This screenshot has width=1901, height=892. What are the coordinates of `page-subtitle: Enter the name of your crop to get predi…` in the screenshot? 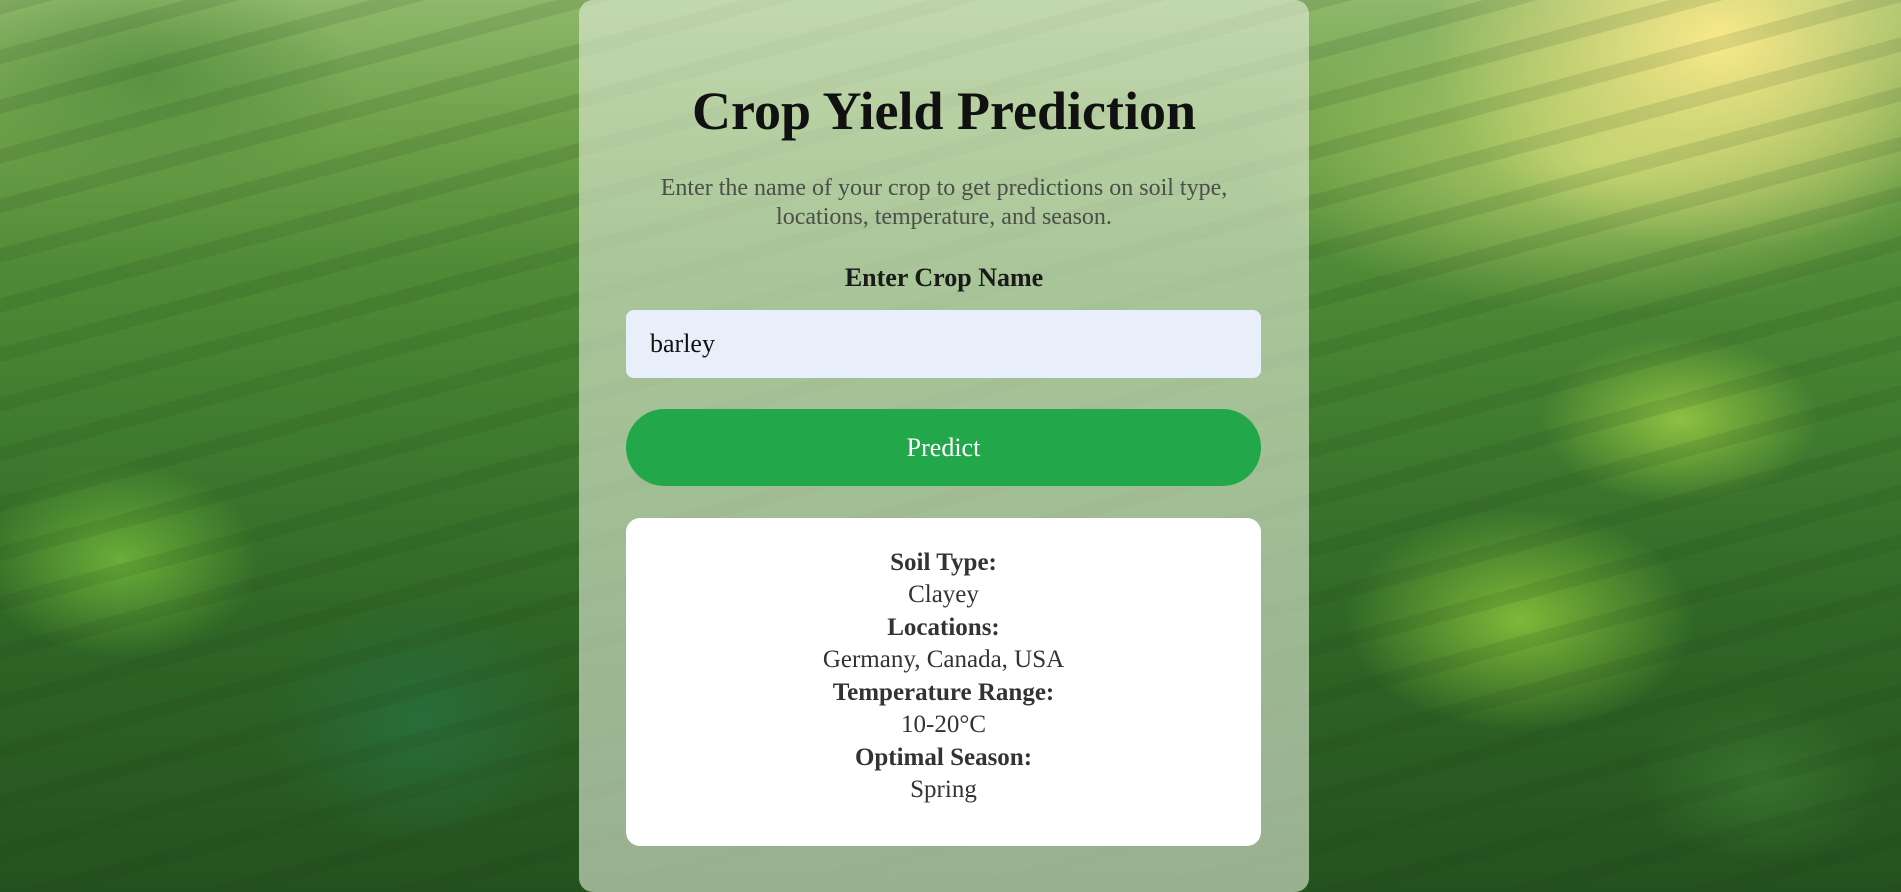 It's located at (944, 202).